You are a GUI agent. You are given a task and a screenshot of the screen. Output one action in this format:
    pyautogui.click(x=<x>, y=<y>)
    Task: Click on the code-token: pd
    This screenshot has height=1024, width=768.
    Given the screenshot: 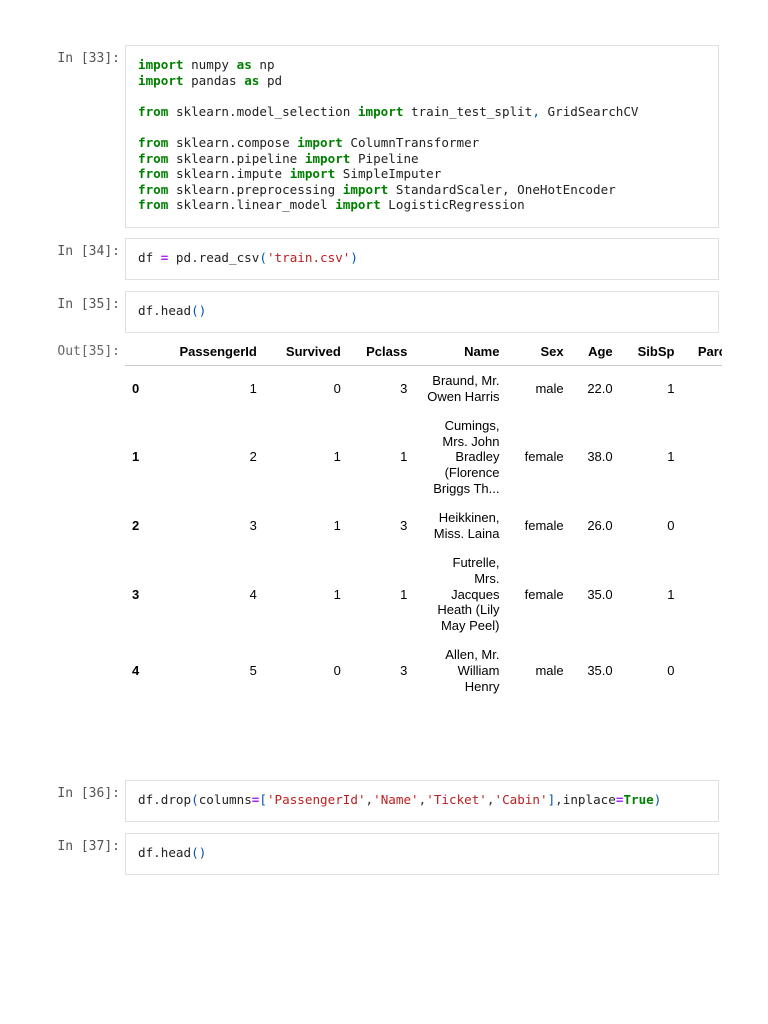 What is the action you would take?
    pyautogui.click(x=274, y=80)
    